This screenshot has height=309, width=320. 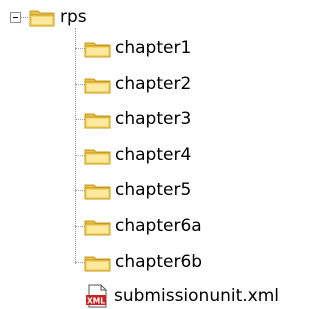 What do you see at coordinates (73, 17) in the screenshot?
I see `tree-node-label: rps` at bounding box center [73, 17].